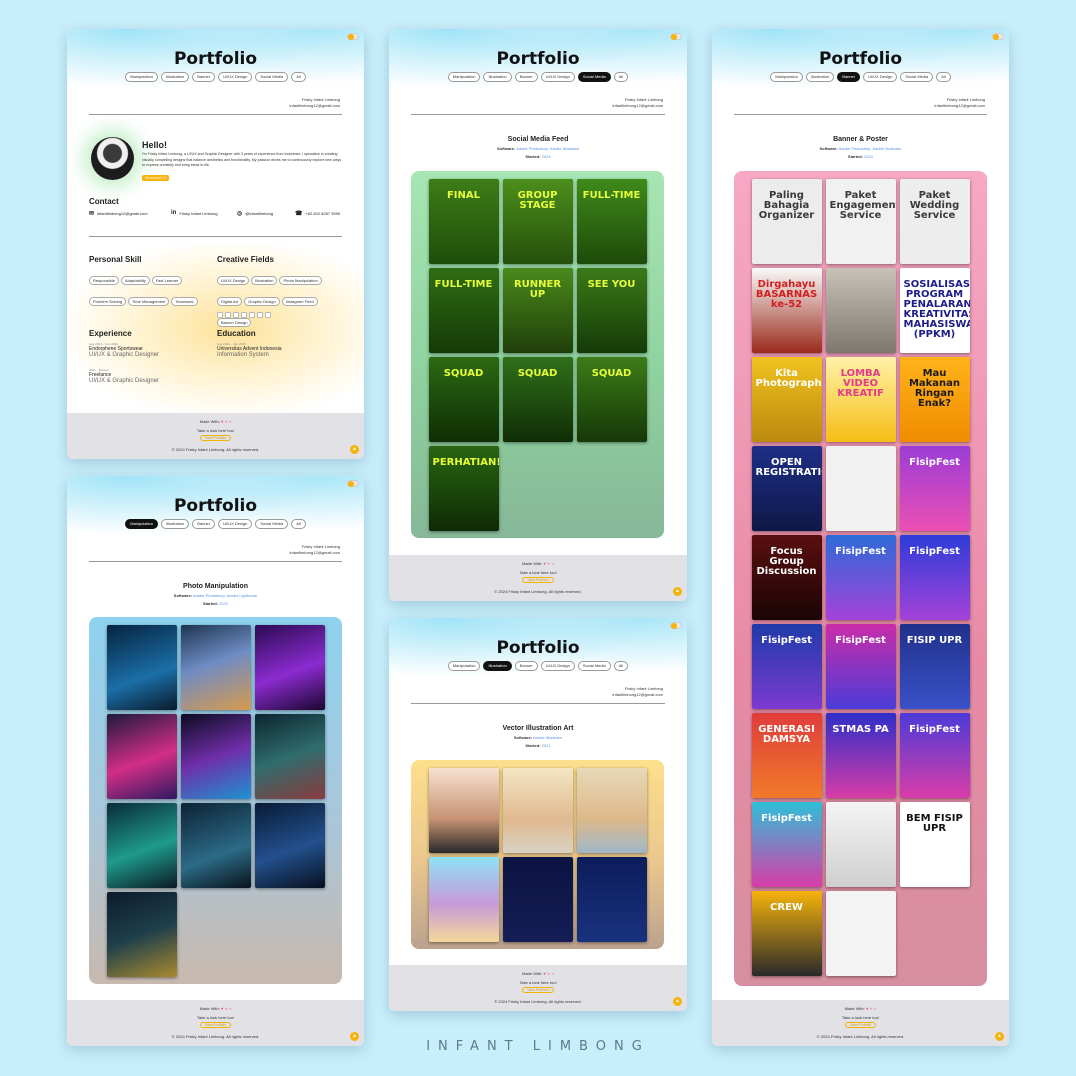  Describe the element at coordinates (860, 755) in the screenshot. I see `gallery-thumbnail: STMAS PA` at that location.